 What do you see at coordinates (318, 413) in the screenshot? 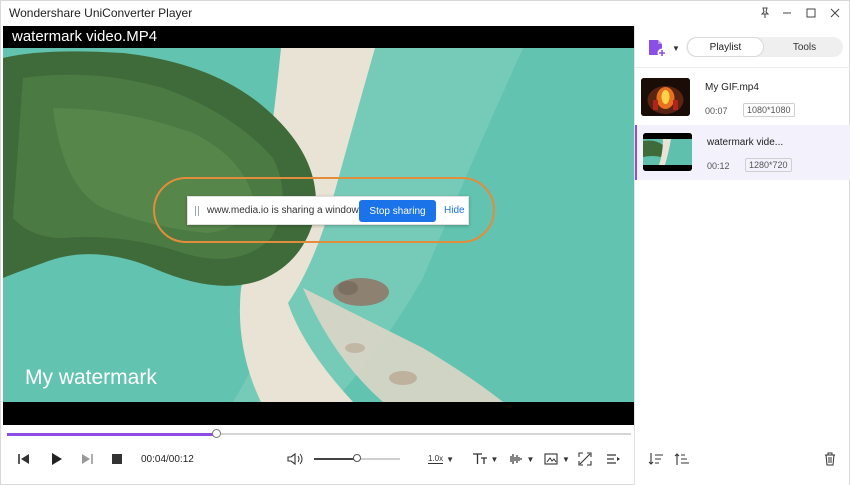
I see `video-letterbox-bottom` at bounding box center [318, 413].